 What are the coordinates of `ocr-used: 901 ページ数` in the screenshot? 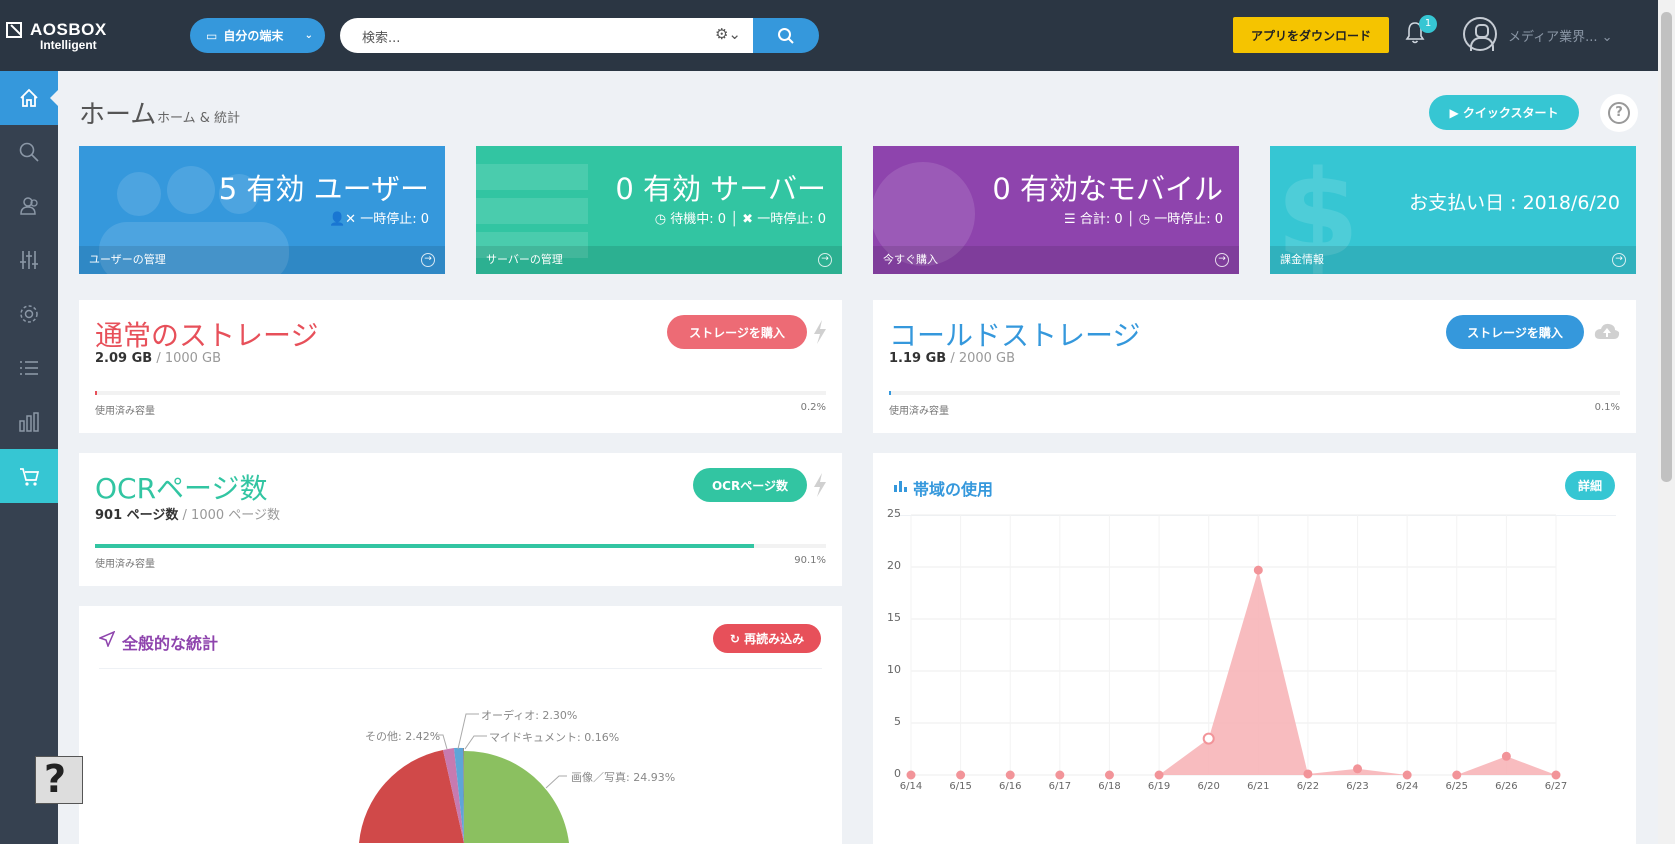 It's located at (137, 515).